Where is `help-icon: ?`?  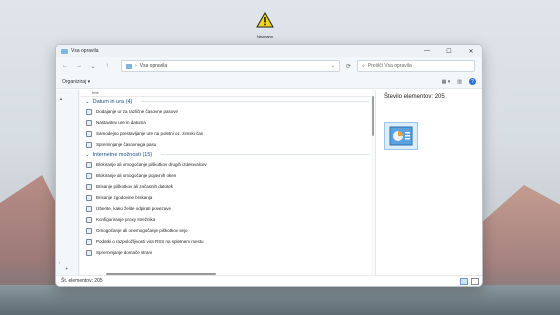
help-icon: ? is located at coordinates (472, 81).